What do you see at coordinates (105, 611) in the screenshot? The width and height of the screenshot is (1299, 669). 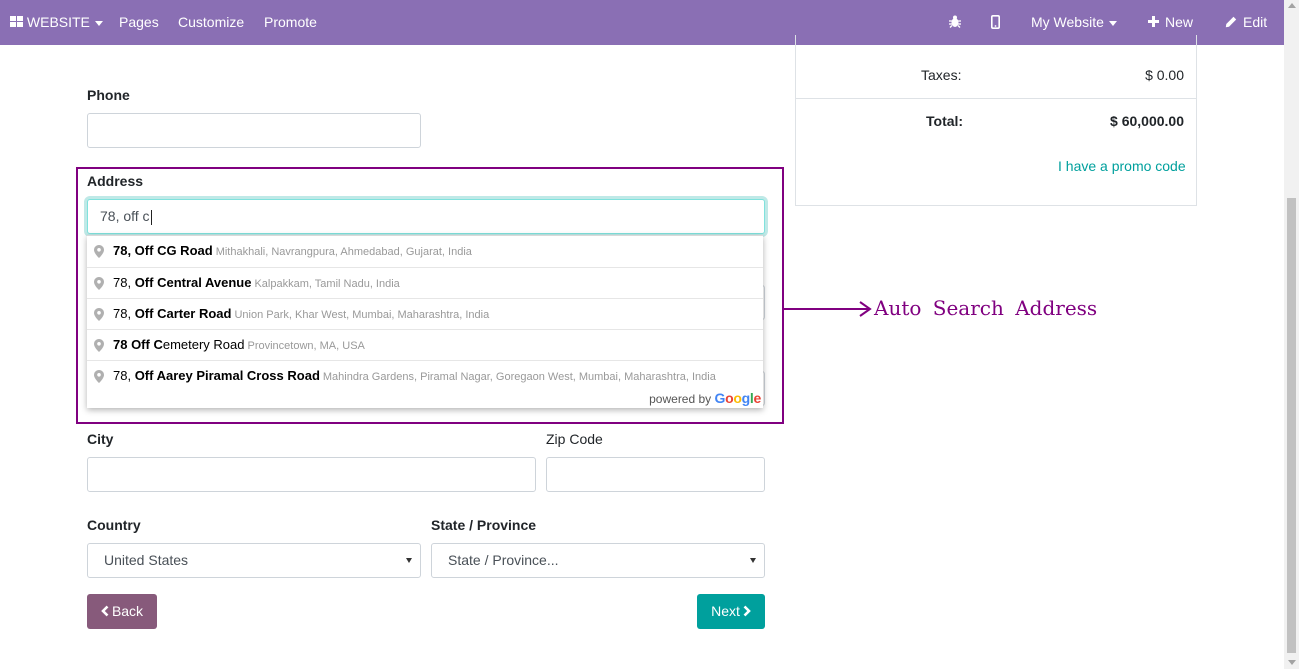 I see `chevron-left-icon` at bounding box center [105, 611].